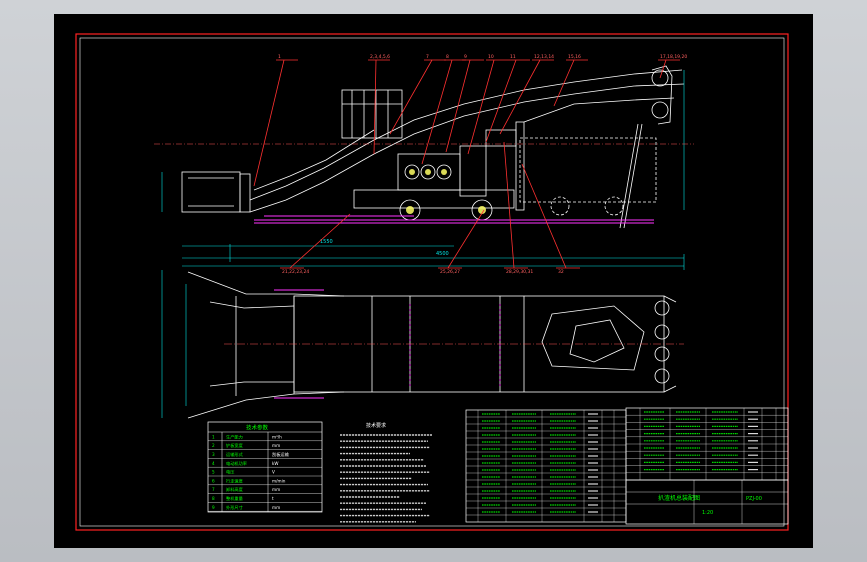  I want to click on spec-cell: kW, so click(275, 463).